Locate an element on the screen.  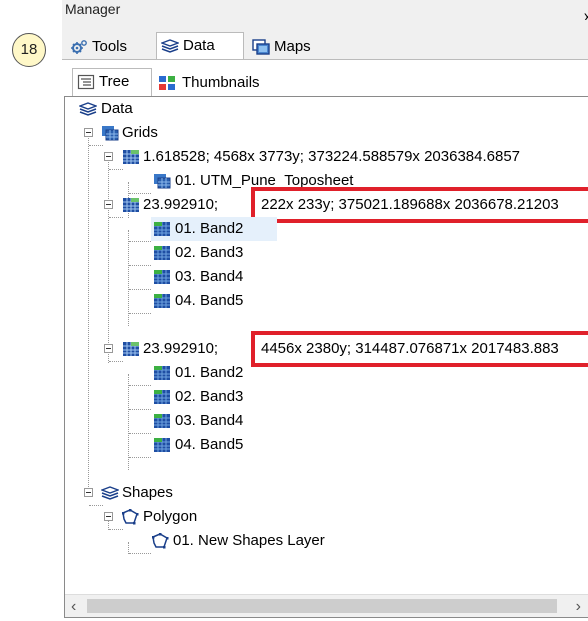
tree-node-shapes: Shapes is located at coordinates (325, 493).